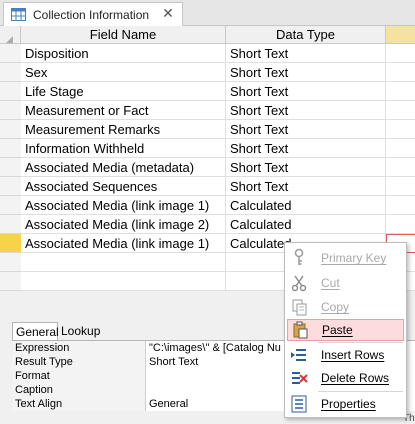 The height and width of the screenshot is (424, 415). I want to click on menu-item-properties: Properties, so click(345, 404).